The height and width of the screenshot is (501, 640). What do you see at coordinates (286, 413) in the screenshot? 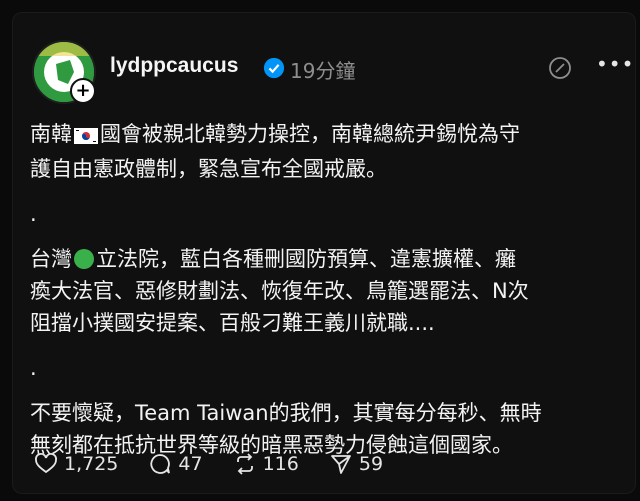
I see `post-text: 不要懷疑，Team Taiwan的我們，其實每分每秒、無時` at bounding box center [286, 413].